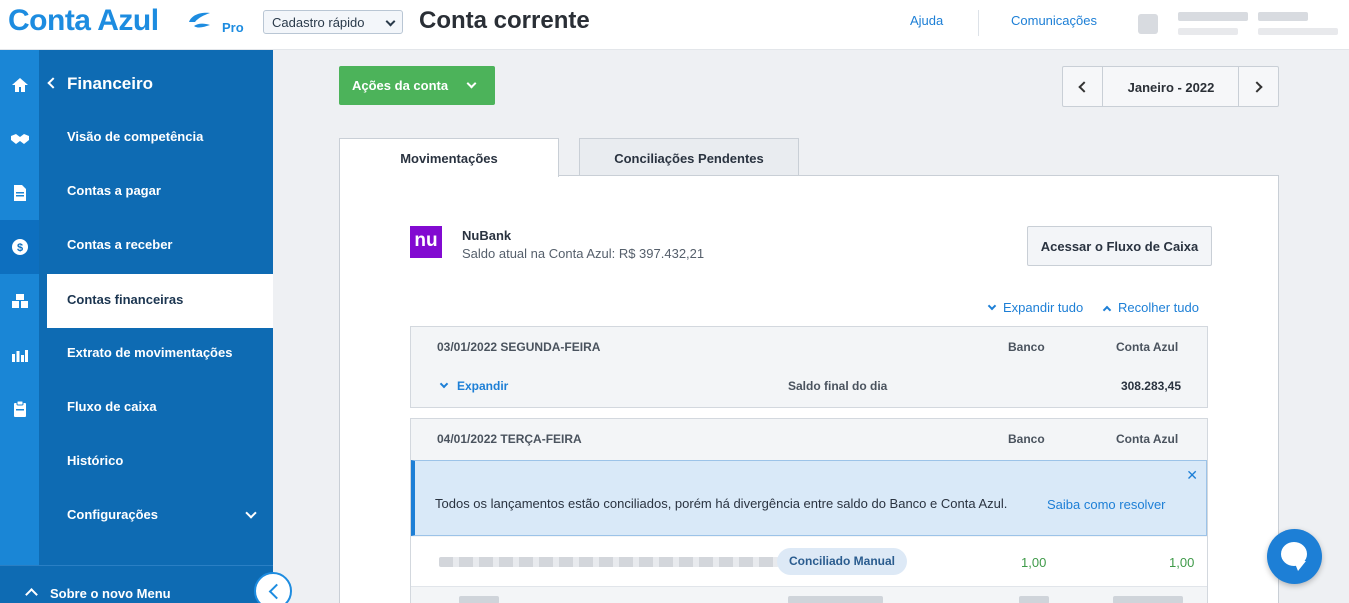 This screenshot has width=1349, height=603. I want to click on chart-icon, so click(19, 355).